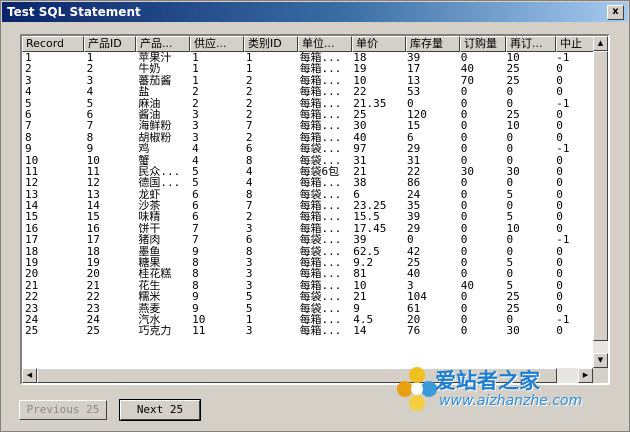  What do you see at coordinates (307, 205) in the screenshot?
I see `table-row: 14 14 沙茶 6 7 每箱... 23.25 35 0 0 0` at bounding box center [307, 205].